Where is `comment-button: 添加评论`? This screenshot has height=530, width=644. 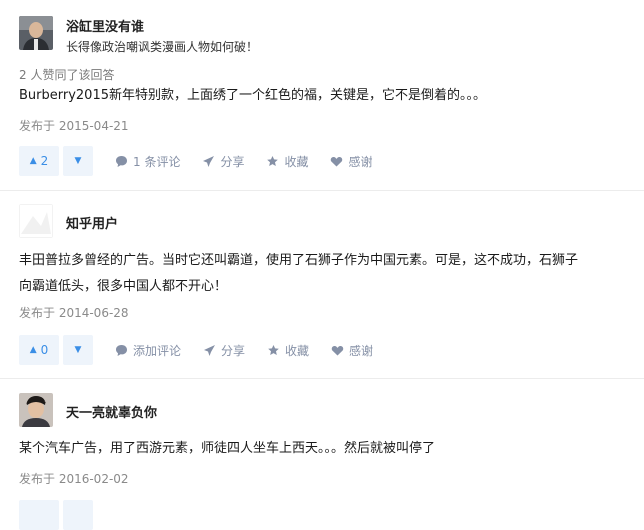 comment-button: 添加评论 is located at coordinates (148, 350).